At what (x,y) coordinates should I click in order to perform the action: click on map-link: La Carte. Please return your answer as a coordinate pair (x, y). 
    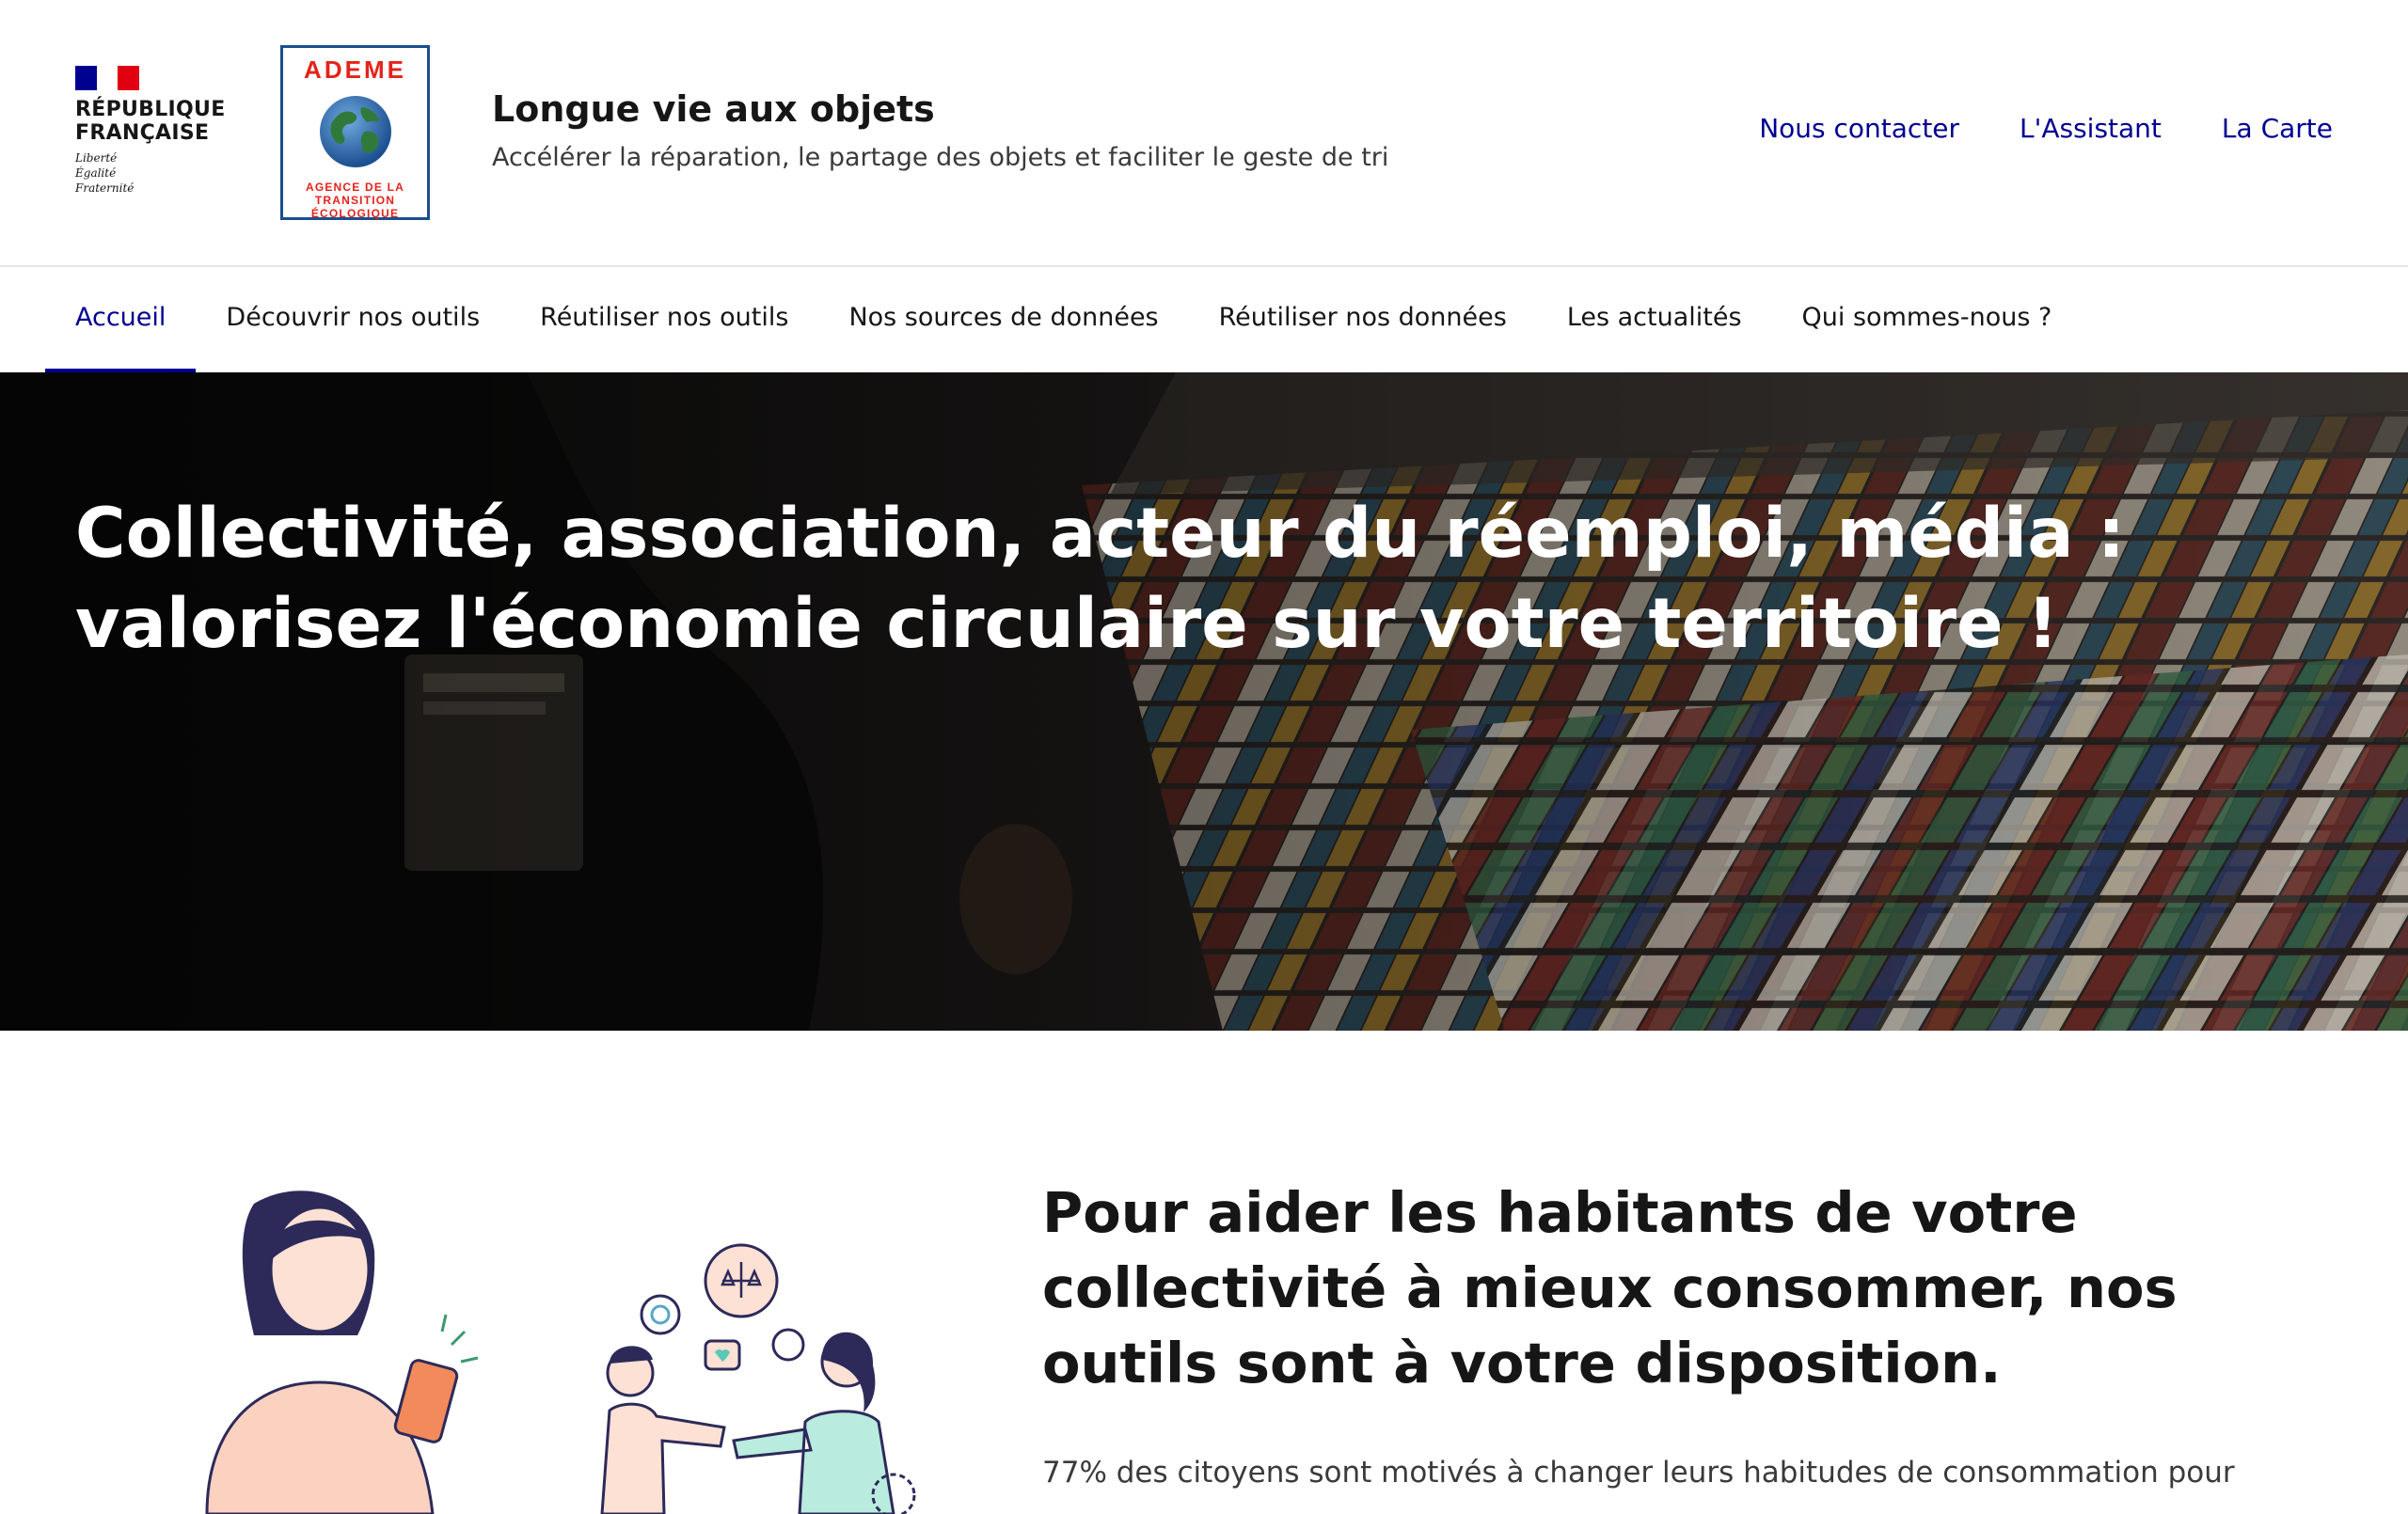
    Looking at the image, I should click on (2278, 128).